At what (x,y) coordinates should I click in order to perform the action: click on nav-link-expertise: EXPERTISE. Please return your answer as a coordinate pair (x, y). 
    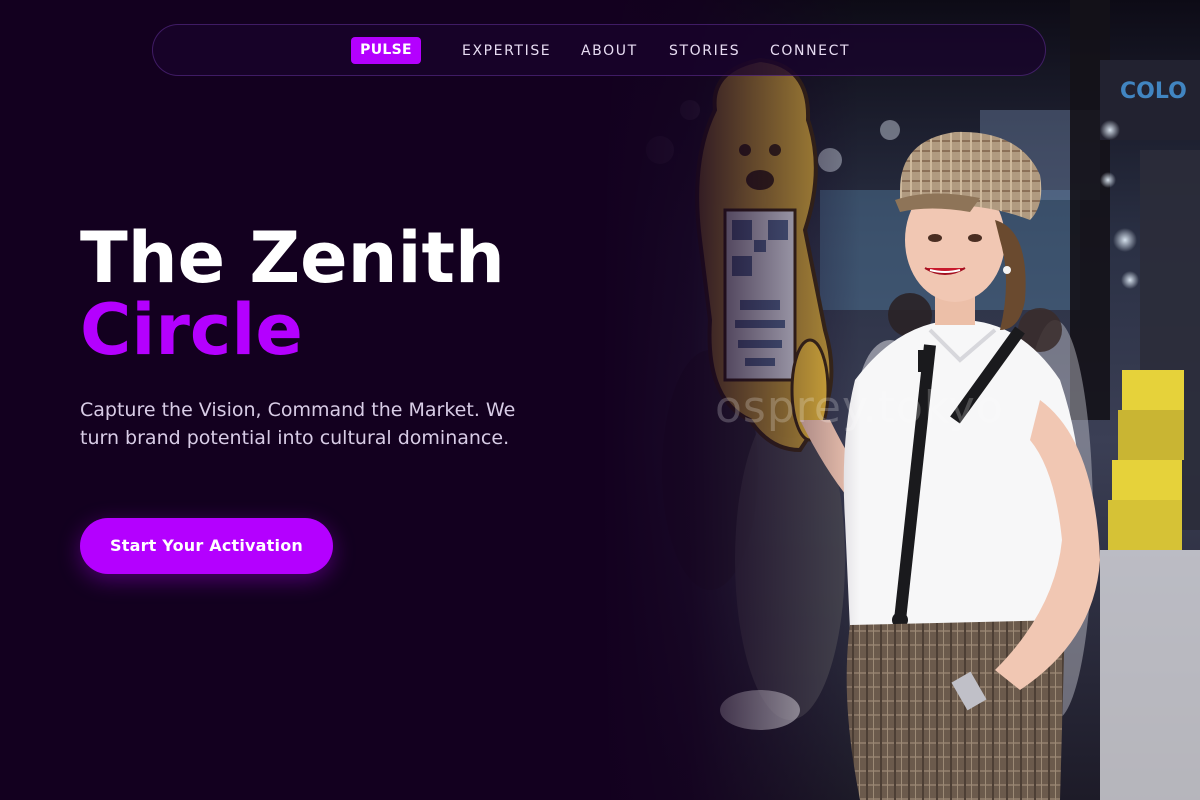
    Looking at the image, I should click on (506, 51).